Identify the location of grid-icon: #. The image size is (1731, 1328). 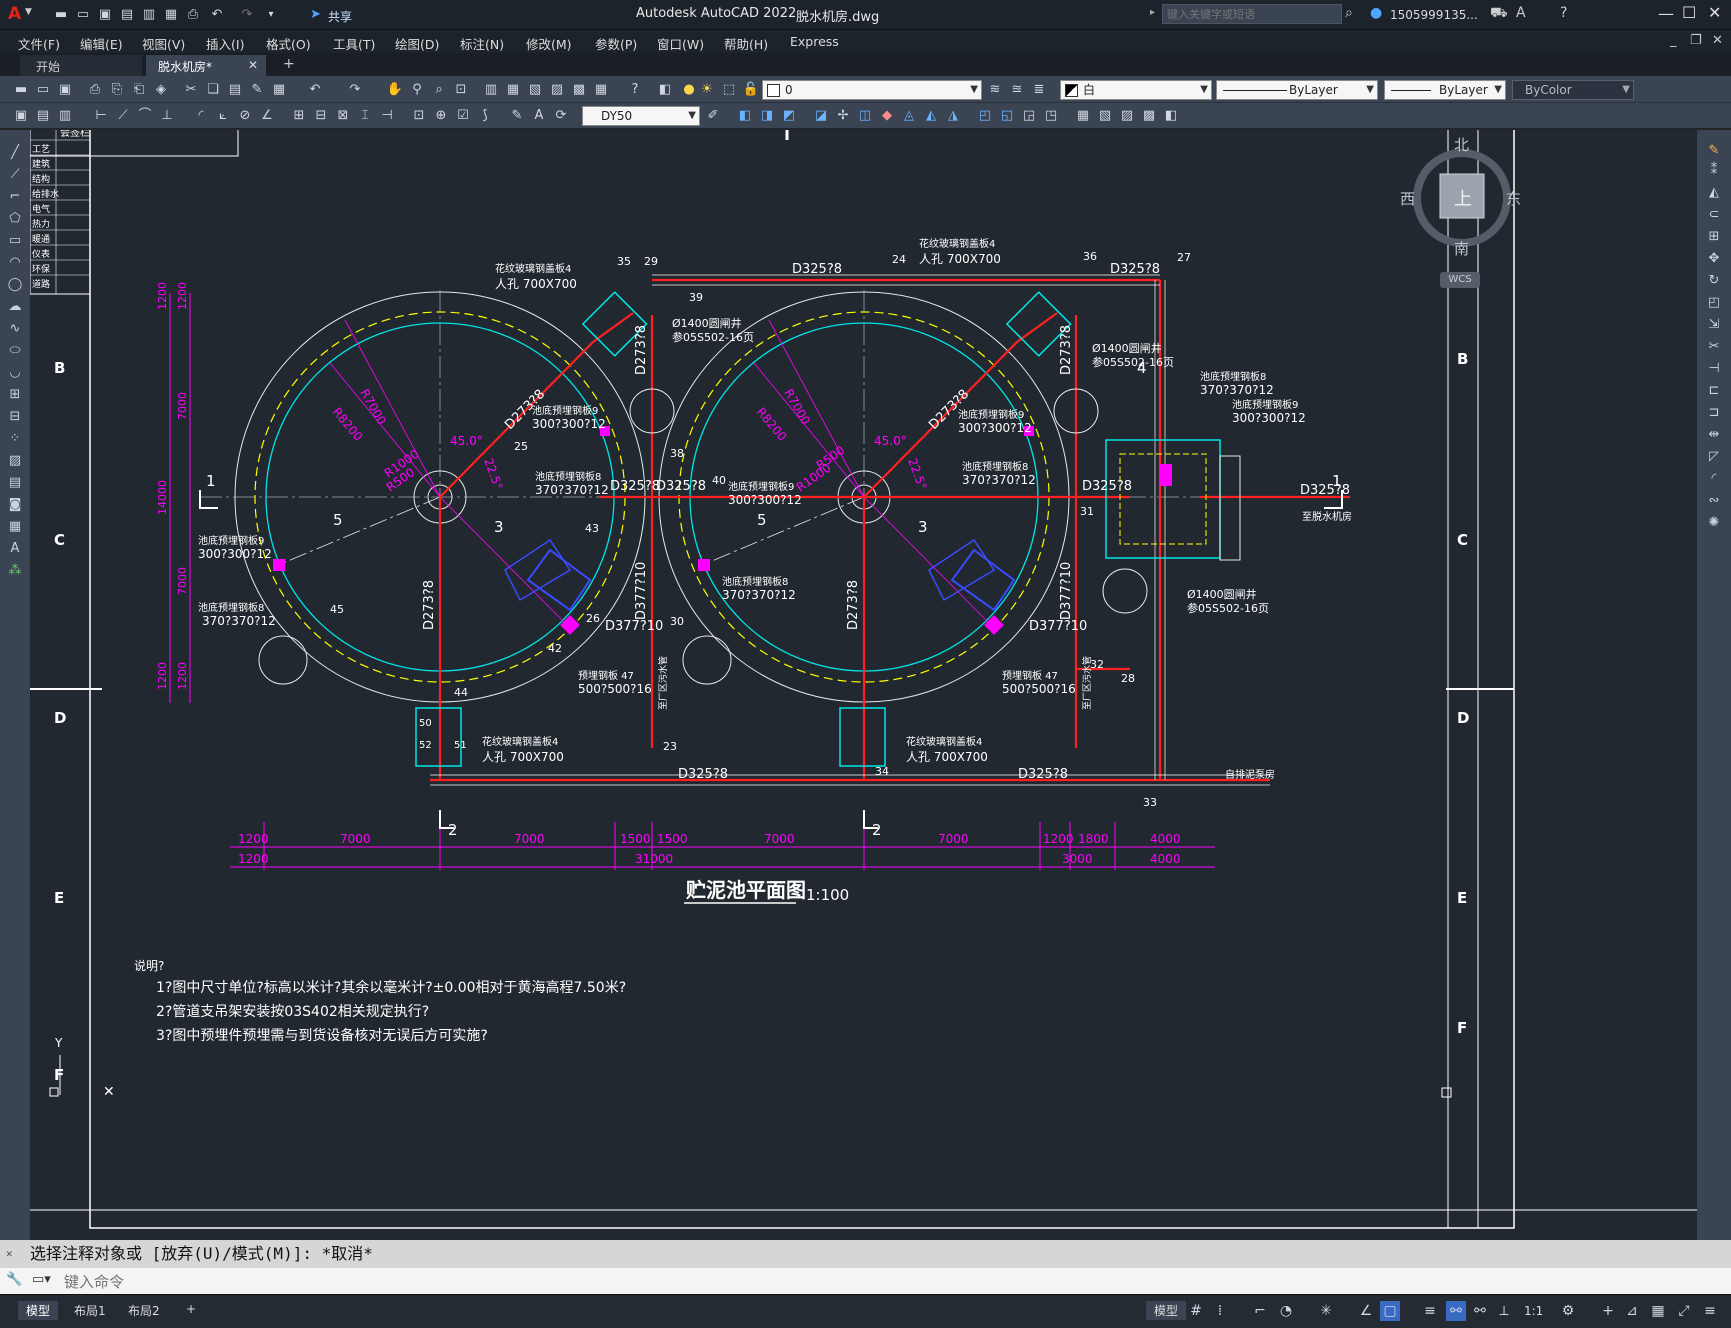
(1196, 1311).